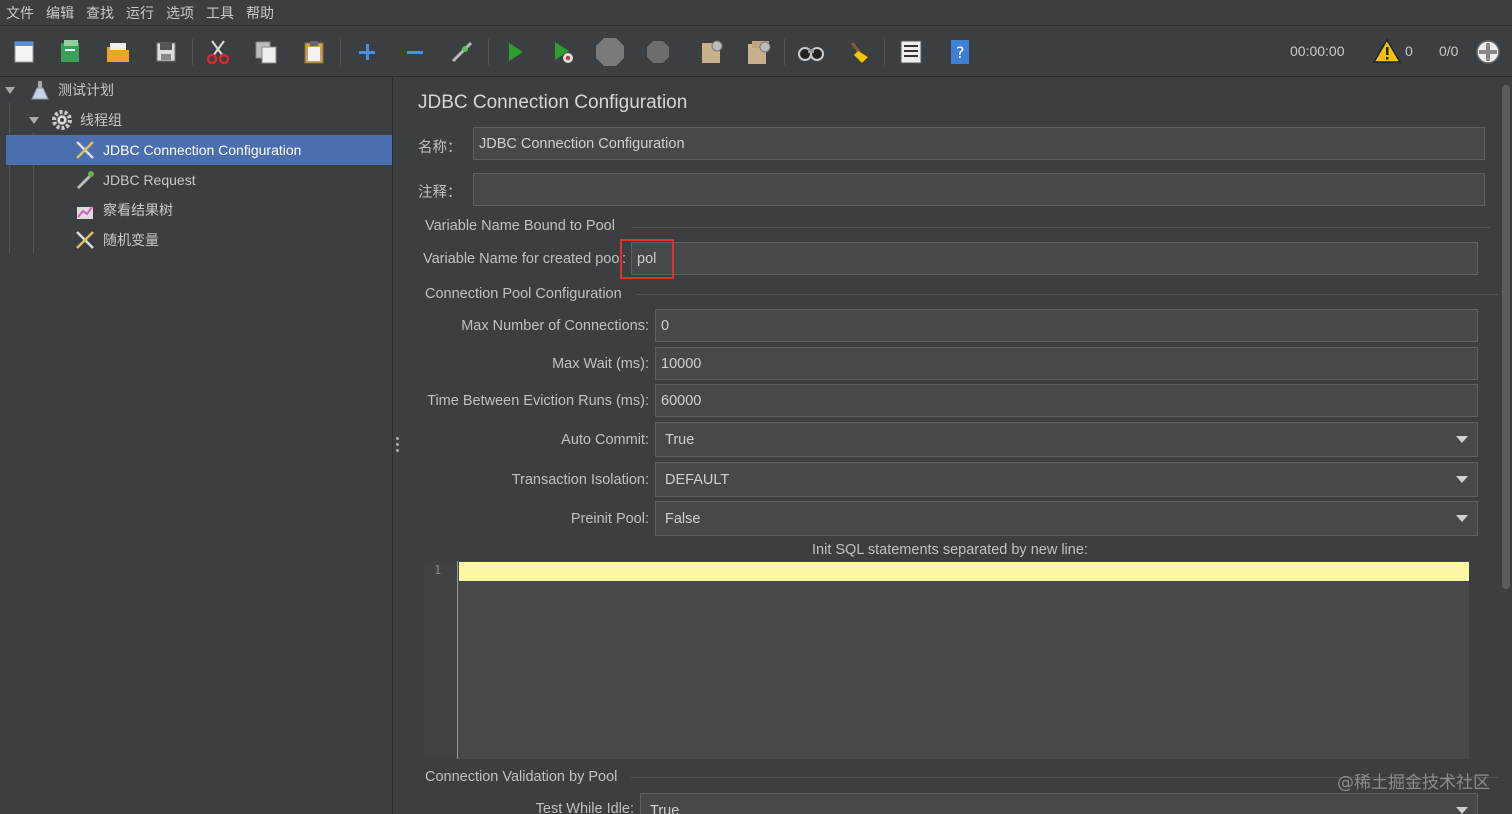  I want to click on isolation-value: DEFAULT, so click(697, 479).